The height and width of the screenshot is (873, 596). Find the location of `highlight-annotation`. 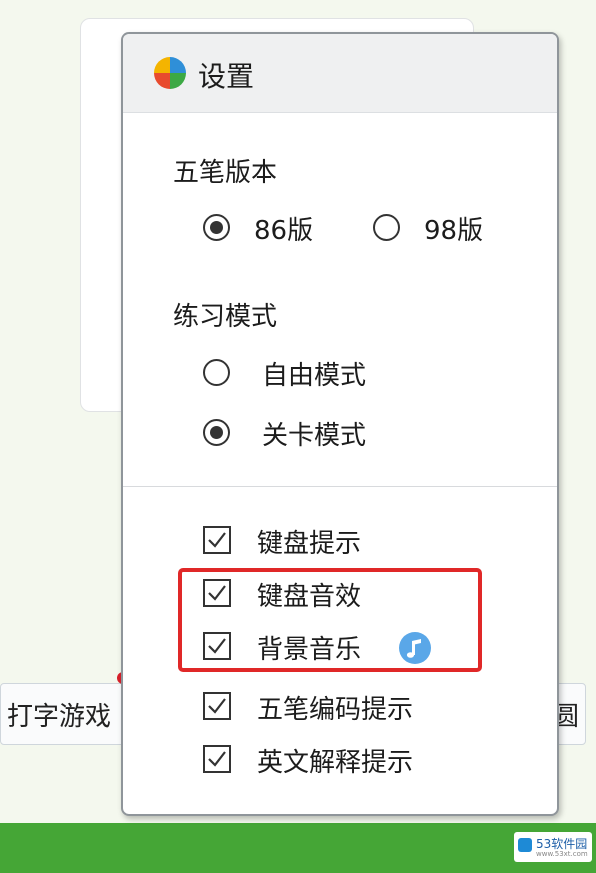

highlight-annotation is located at coordinates (330, 620).